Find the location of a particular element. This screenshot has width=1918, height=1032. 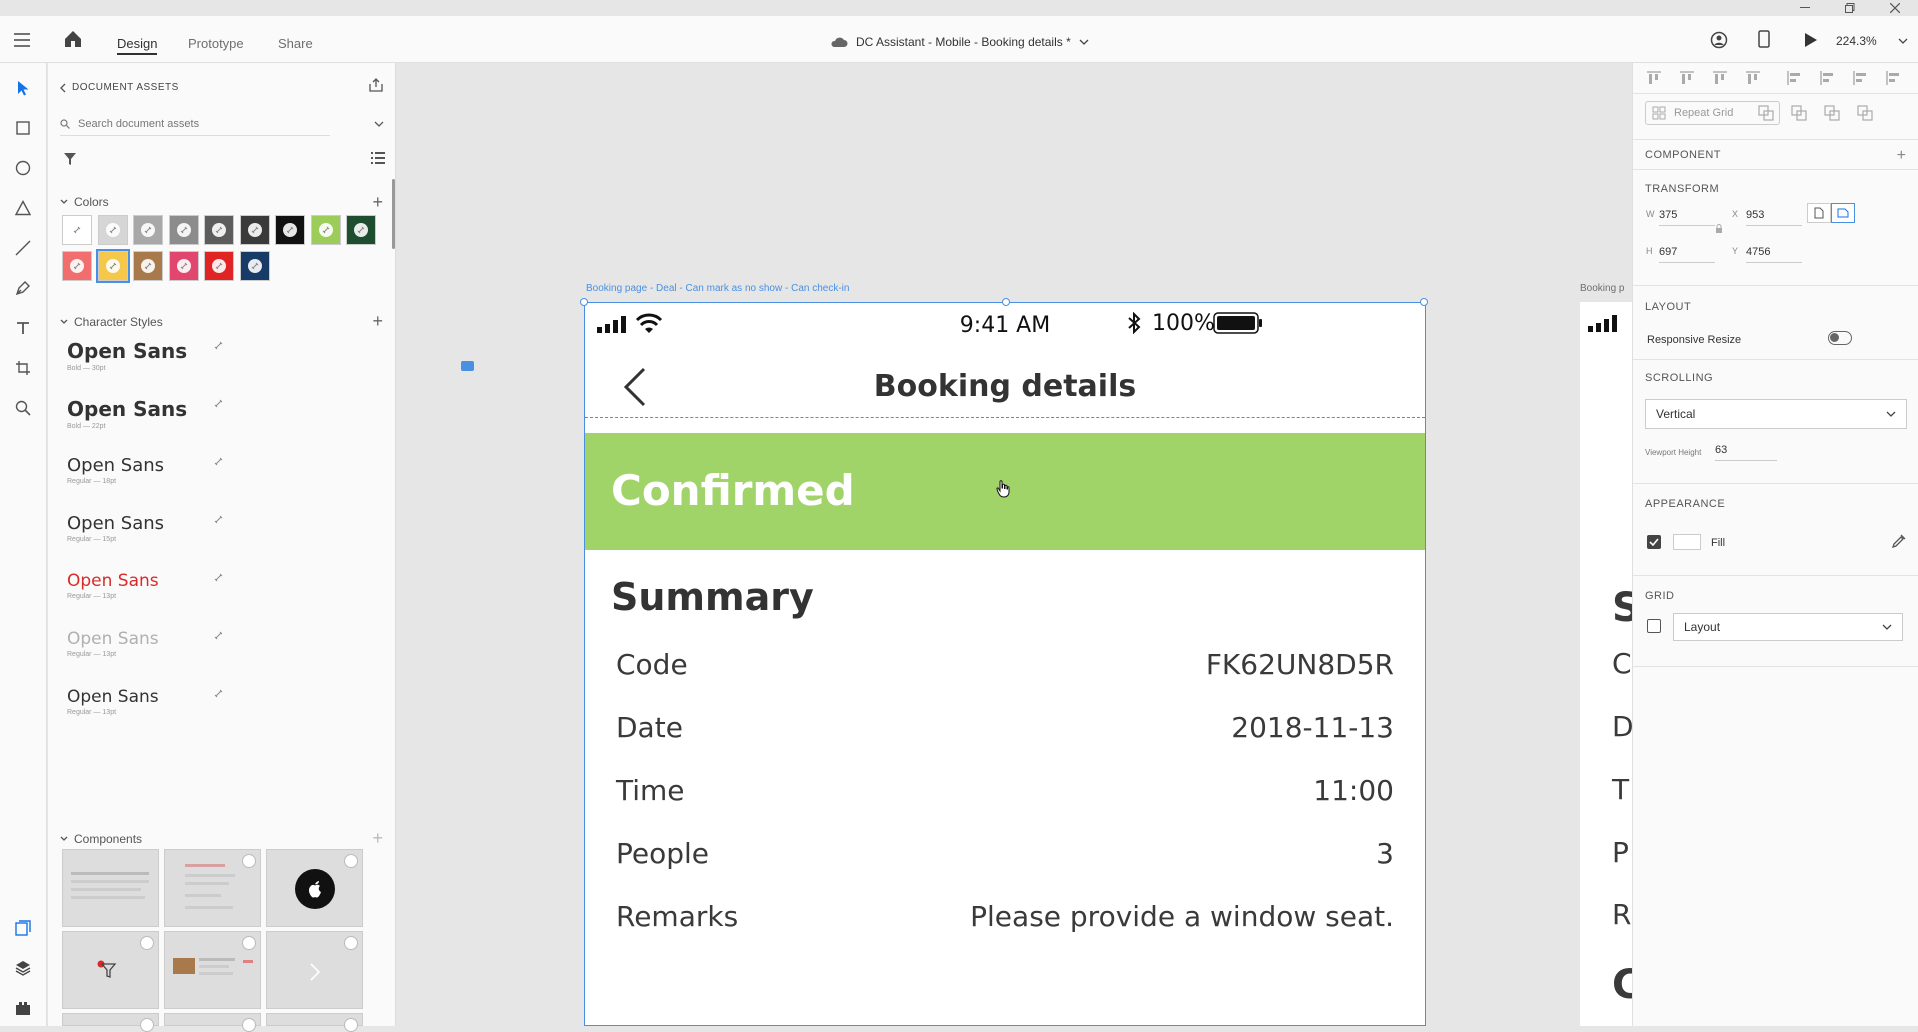

components-section-toggle: Components is located at coordinates (101, 839).